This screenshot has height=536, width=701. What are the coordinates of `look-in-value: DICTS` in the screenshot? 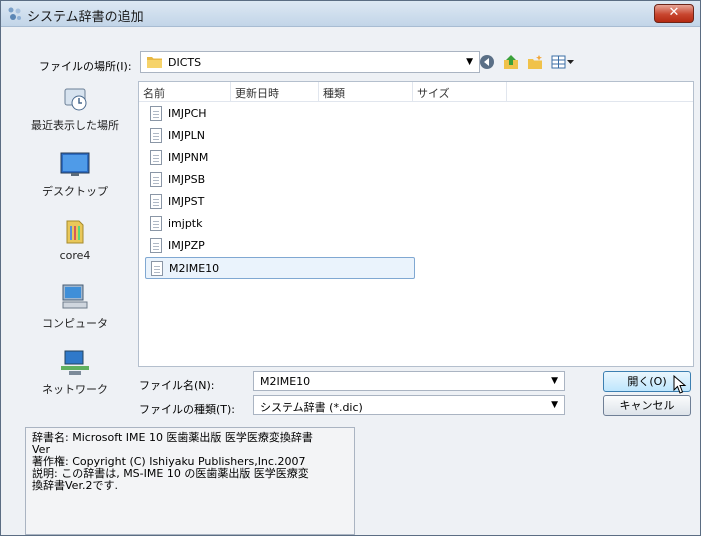 It's located at (185, 62).